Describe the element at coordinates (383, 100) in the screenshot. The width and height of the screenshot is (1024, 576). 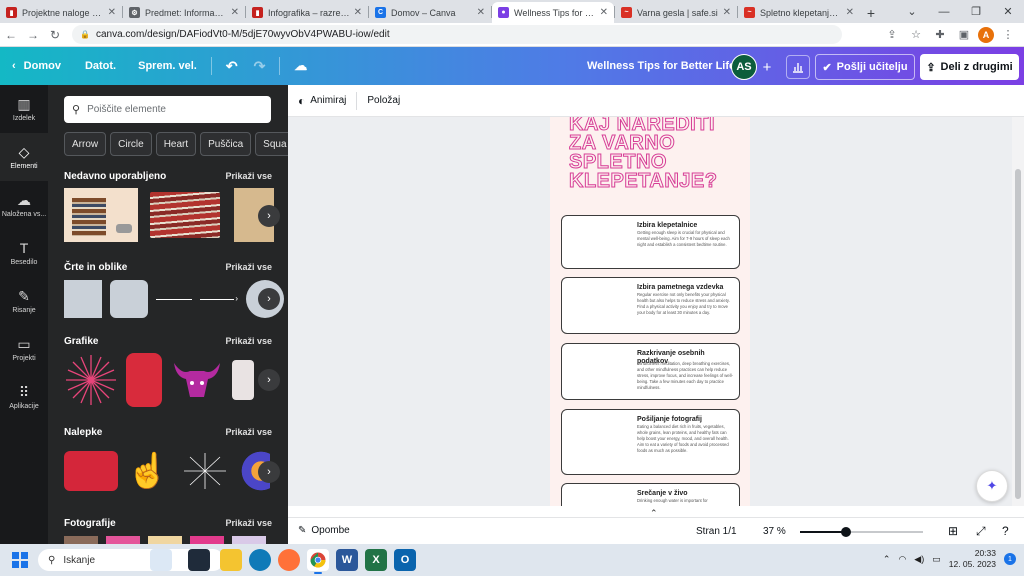
I see `position-button: Položaj` at that location.